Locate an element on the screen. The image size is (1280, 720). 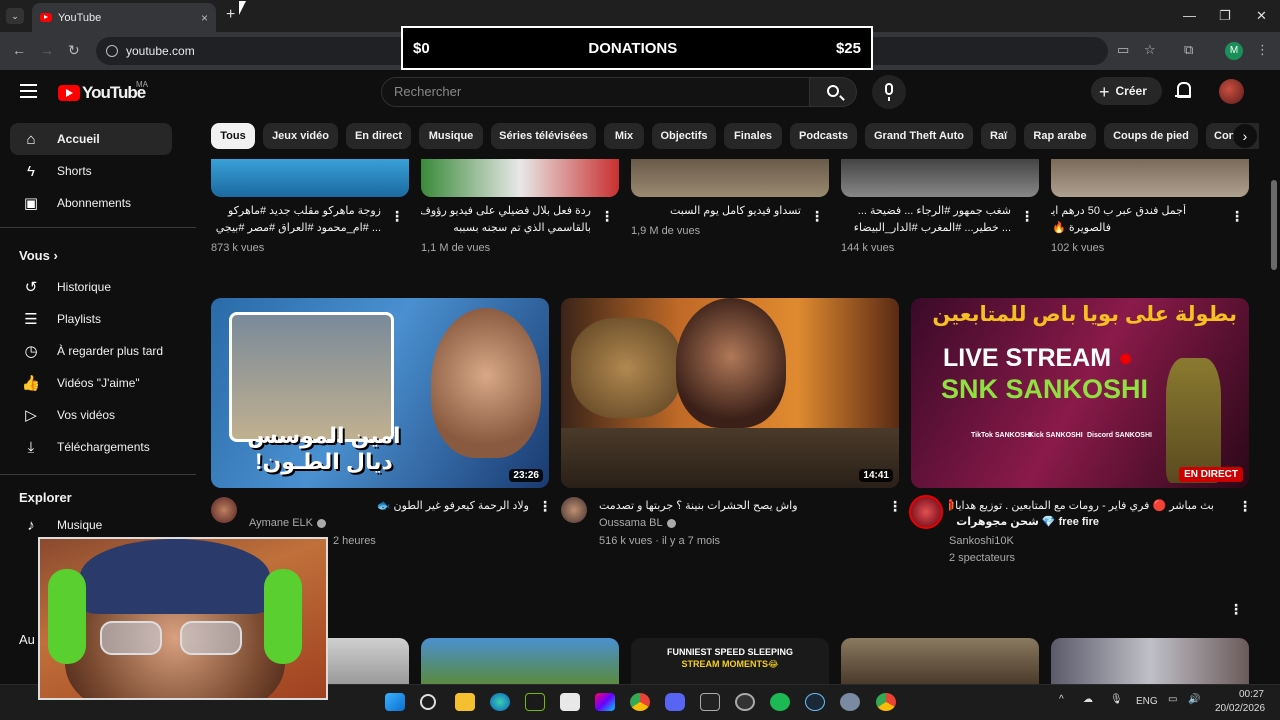
close-window-icon: ✕ is located at coordinates (1261, 16).